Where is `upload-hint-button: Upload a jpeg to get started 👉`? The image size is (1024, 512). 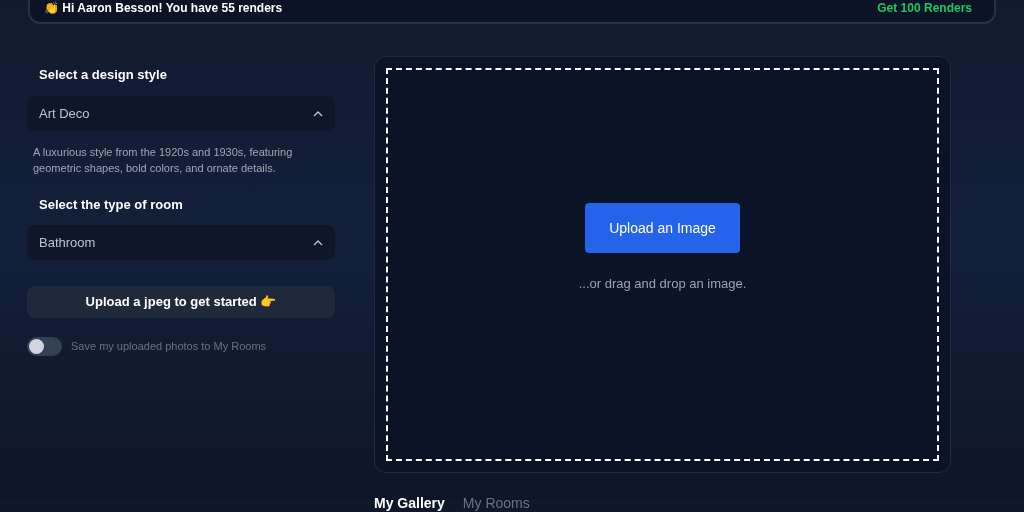
upload-hint-button: Upload a jpeg to get started 👉 is located at coordinates (181, 302).